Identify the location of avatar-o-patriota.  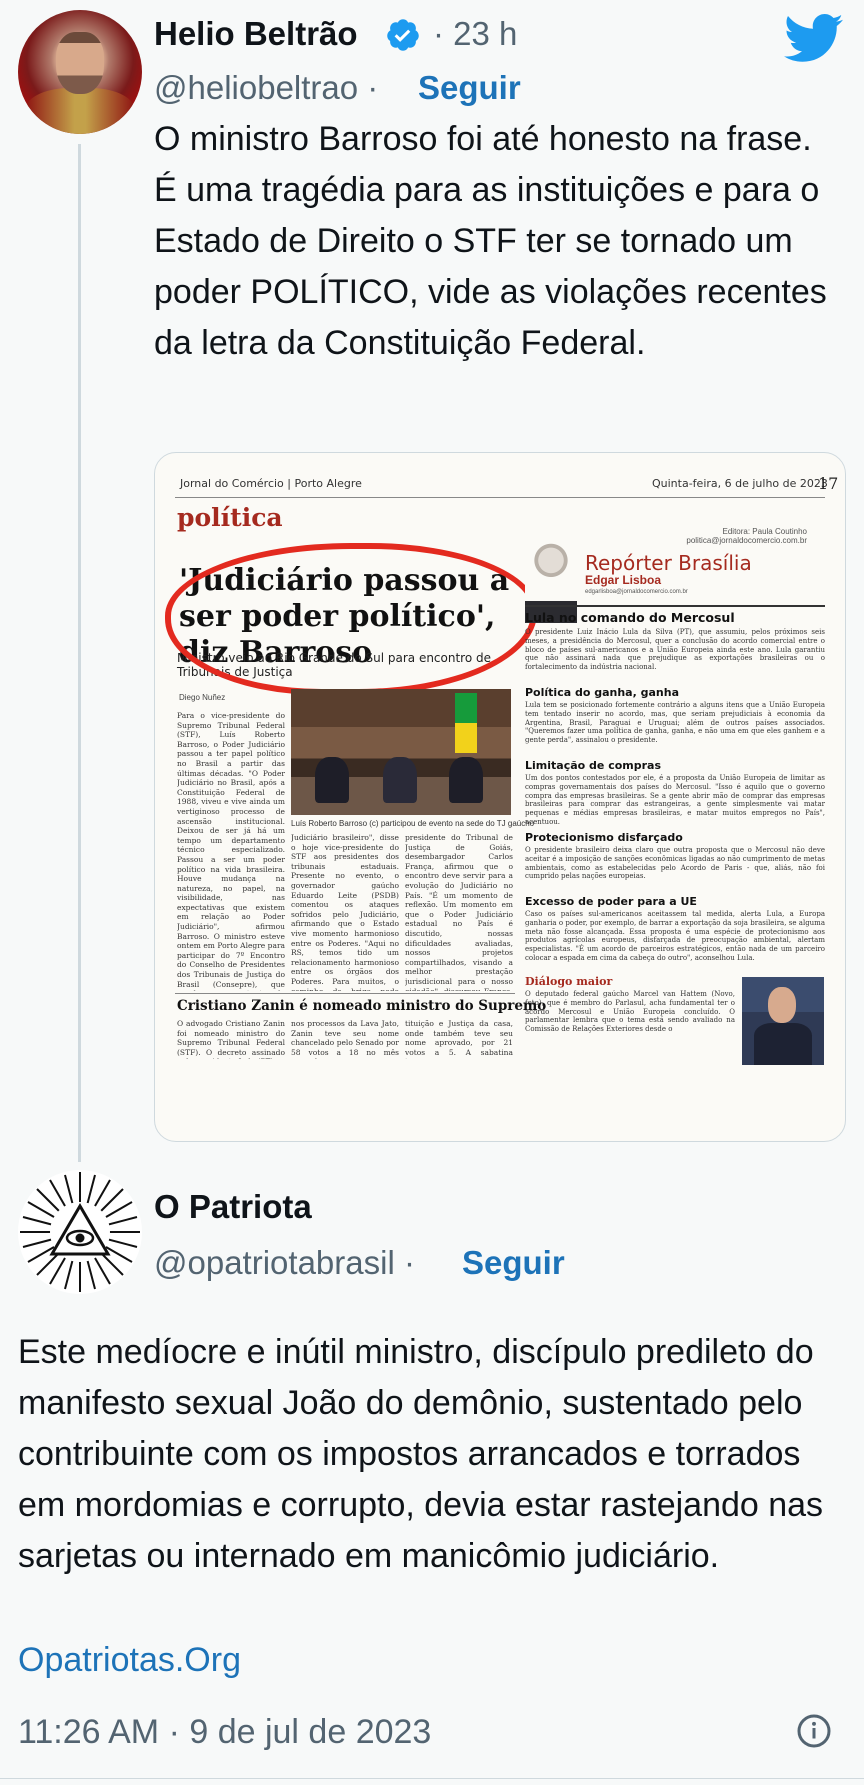
(80, 1232).